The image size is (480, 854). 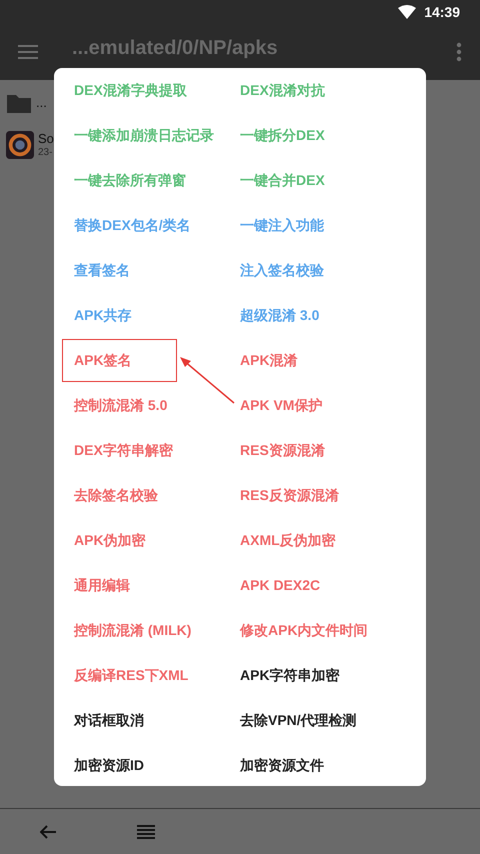 I want to click on menu-item: 替换DEX包名/类名, so click(x=132, y=225).